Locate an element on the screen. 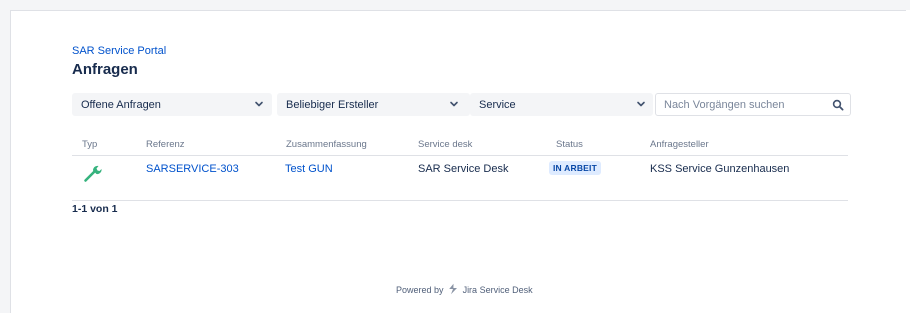 Image resolution: width=910 pixels, height=313 pixels. creator-filter-label: Beliebiger Ersteller is located at coordinates (332, 105).